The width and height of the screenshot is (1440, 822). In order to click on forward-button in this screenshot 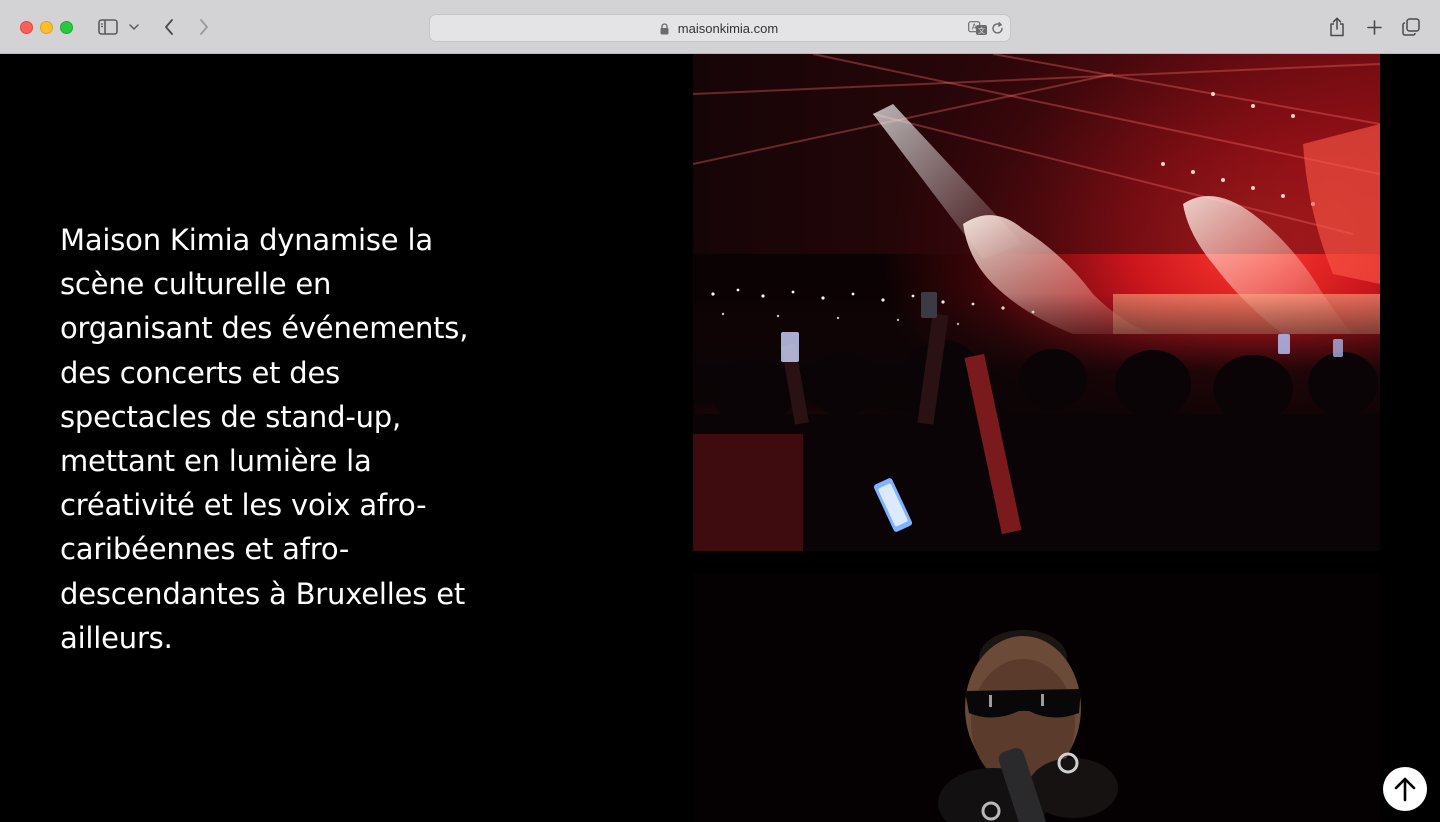, I will do `click(204, 27)`.